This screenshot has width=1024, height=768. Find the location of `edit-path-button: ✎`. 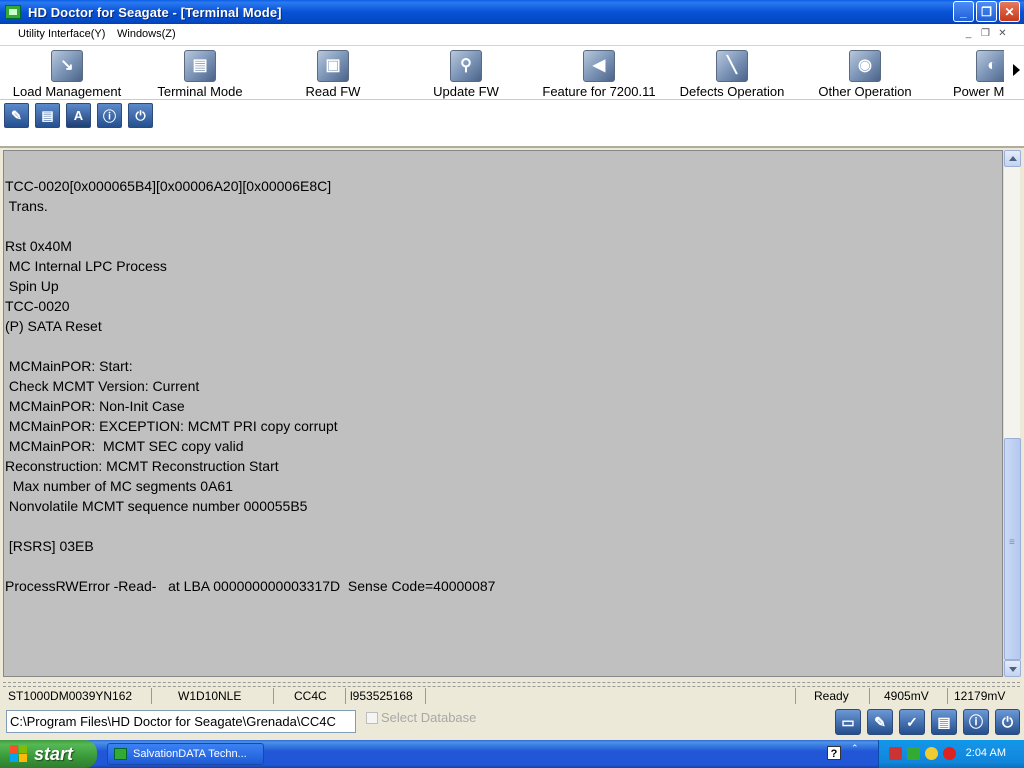

edit-path-button: ✎ is located at coordinates (880, 722).